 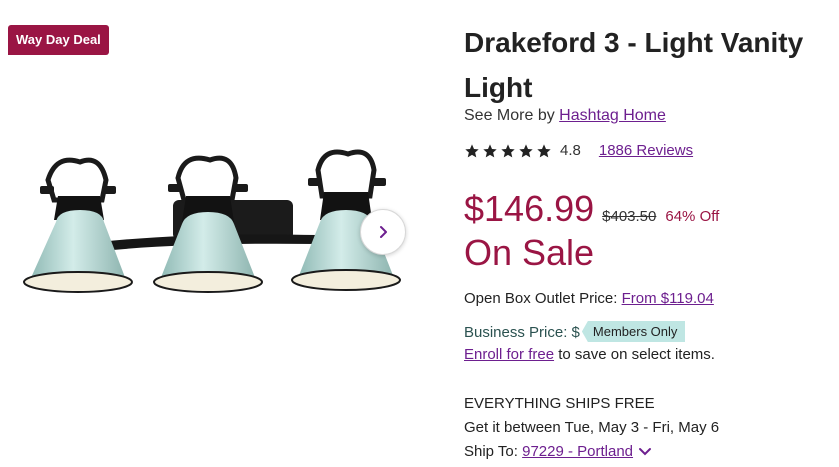 I want to click on rating-value: 4.8, so click(x=570, y=150).